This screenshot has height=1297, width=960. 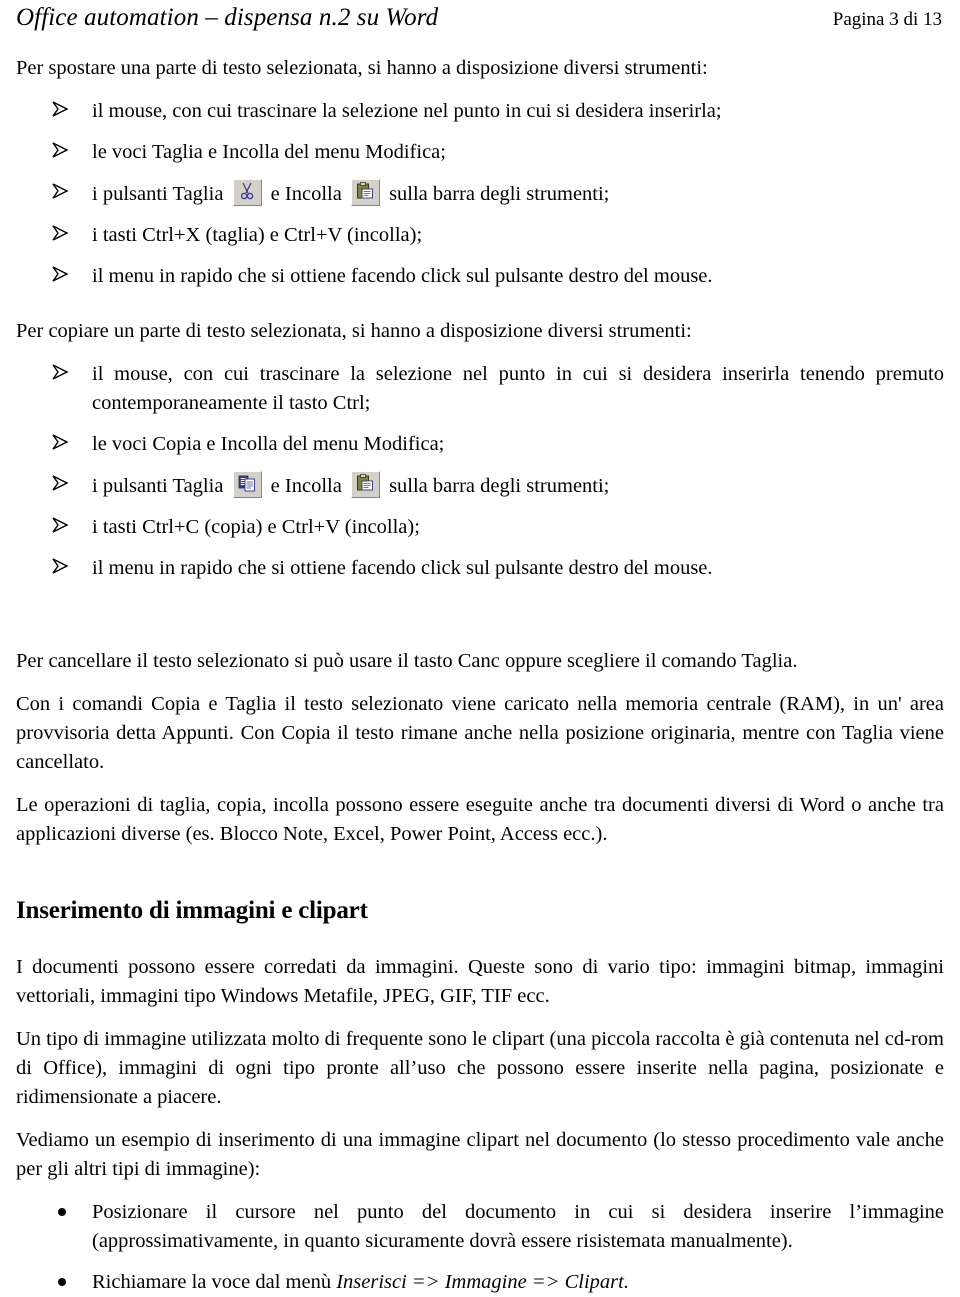 I want to click on header-page-number: Pagina 3 di 13, so click(x=887, y=19).